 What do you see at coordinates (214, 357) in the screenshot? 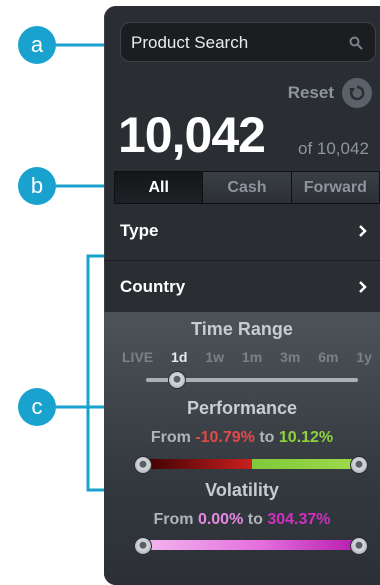
I see `time-option-1w: 1w` at bounding box center [214, 357].